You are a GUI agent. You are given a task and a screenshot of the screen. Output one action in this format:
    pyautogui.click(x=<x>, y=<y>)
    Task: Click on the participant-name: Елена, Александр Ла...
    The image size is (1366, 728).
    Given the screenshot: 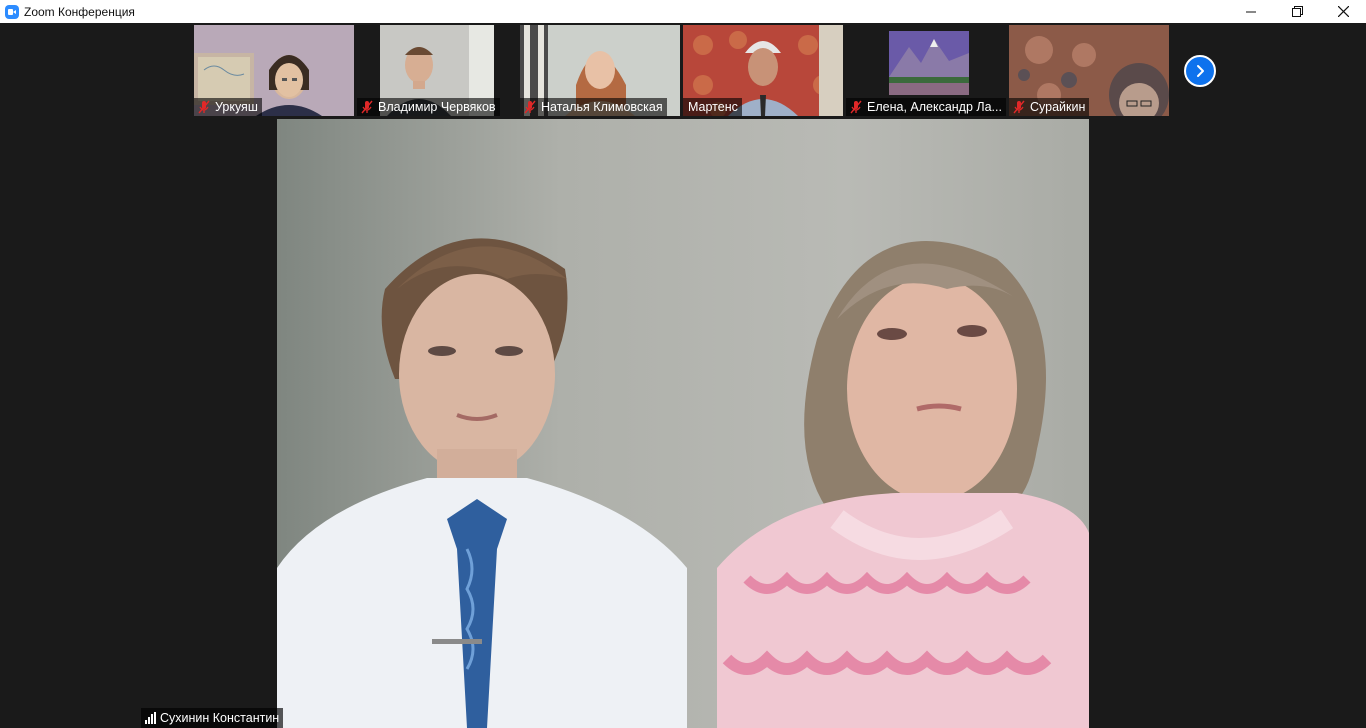 What is the action you would take?
    pyautogui.click(x=934, y=107)
    